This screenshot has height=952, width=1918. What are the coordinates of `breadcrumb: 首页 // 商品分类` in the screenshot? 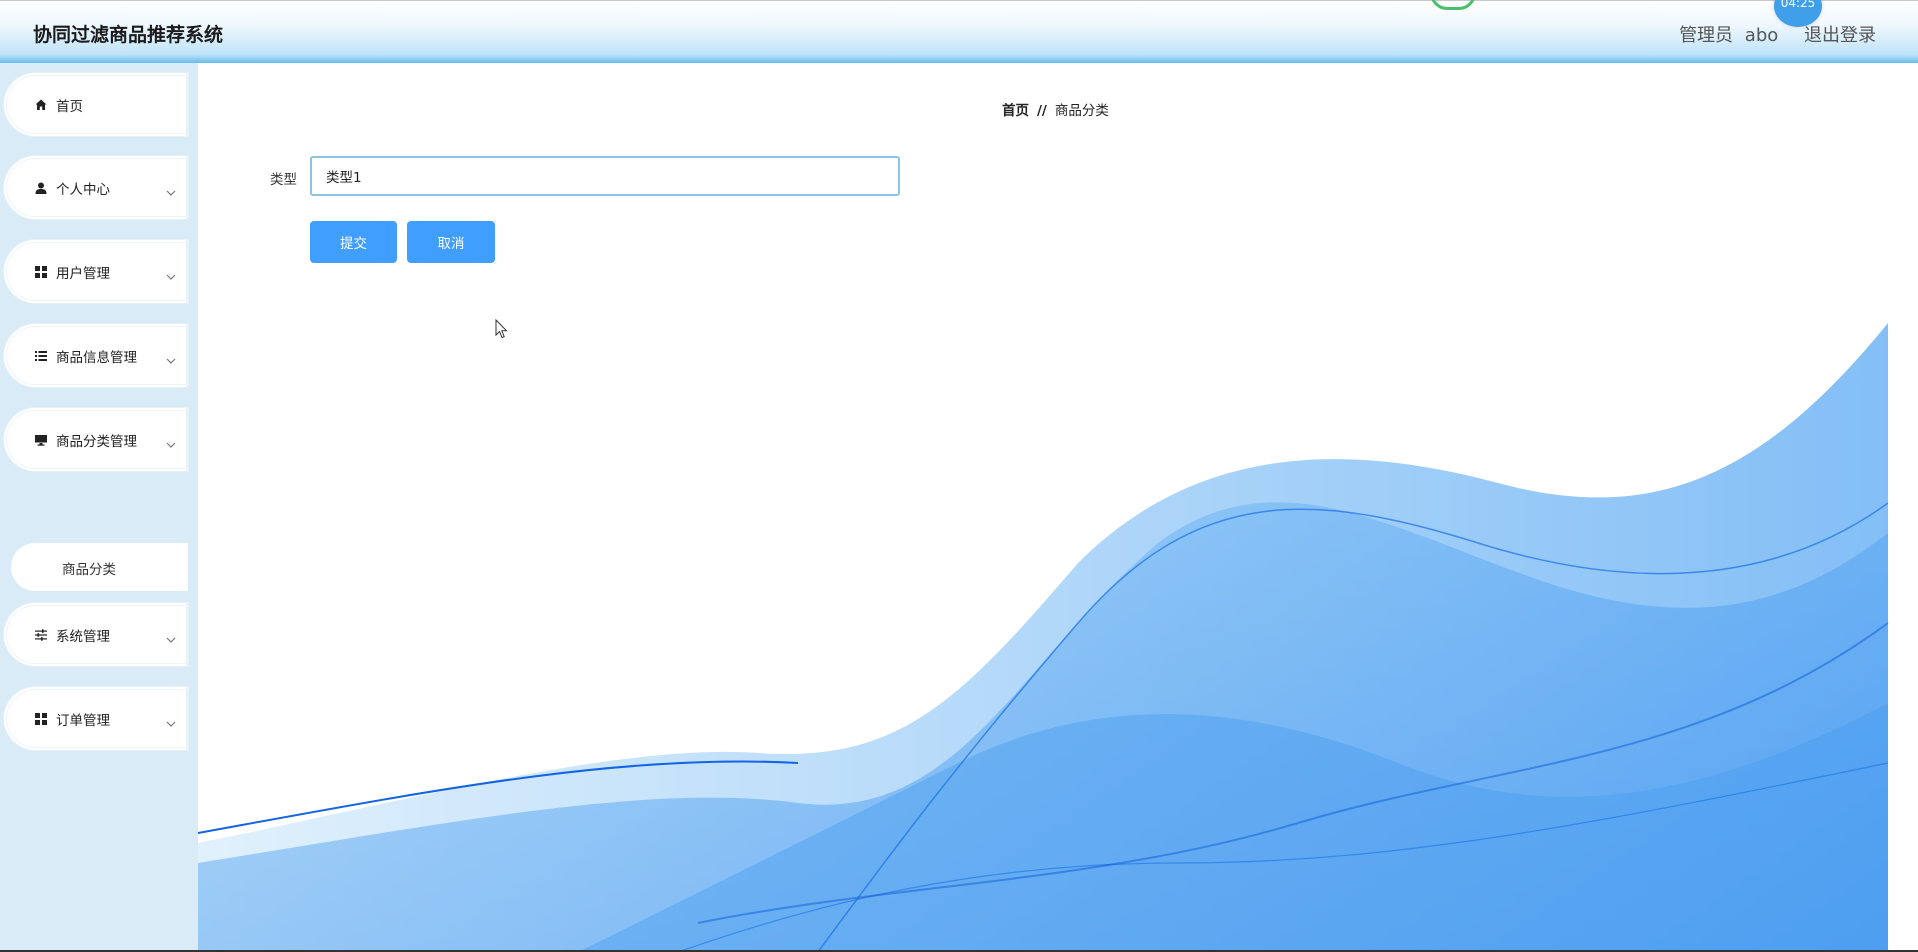 It's located at (1055, 109).